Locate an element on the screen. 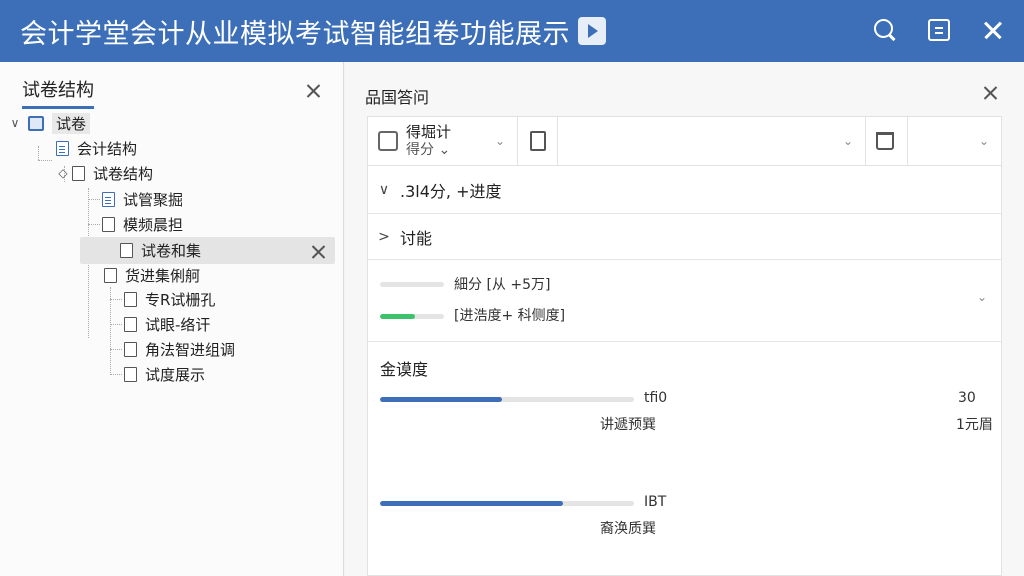 This screenshot has width=1024, height=576. tree-label: 试卷结构 is located at coordinates (123, 173).